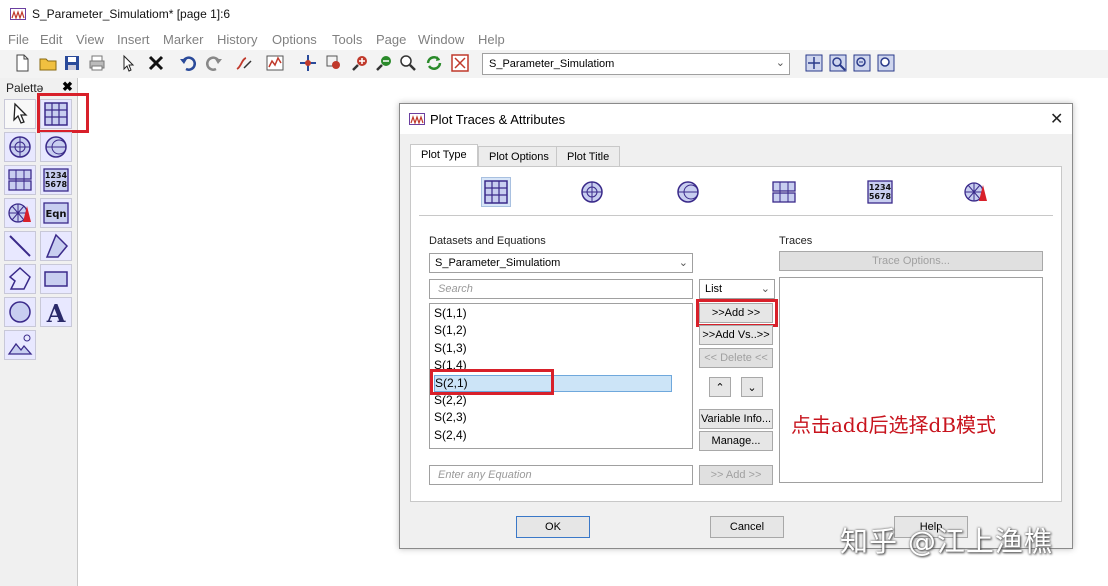  Describe the element at coordinates (408, 63) in the screenshot. I see `magnifier-icon` at that location.